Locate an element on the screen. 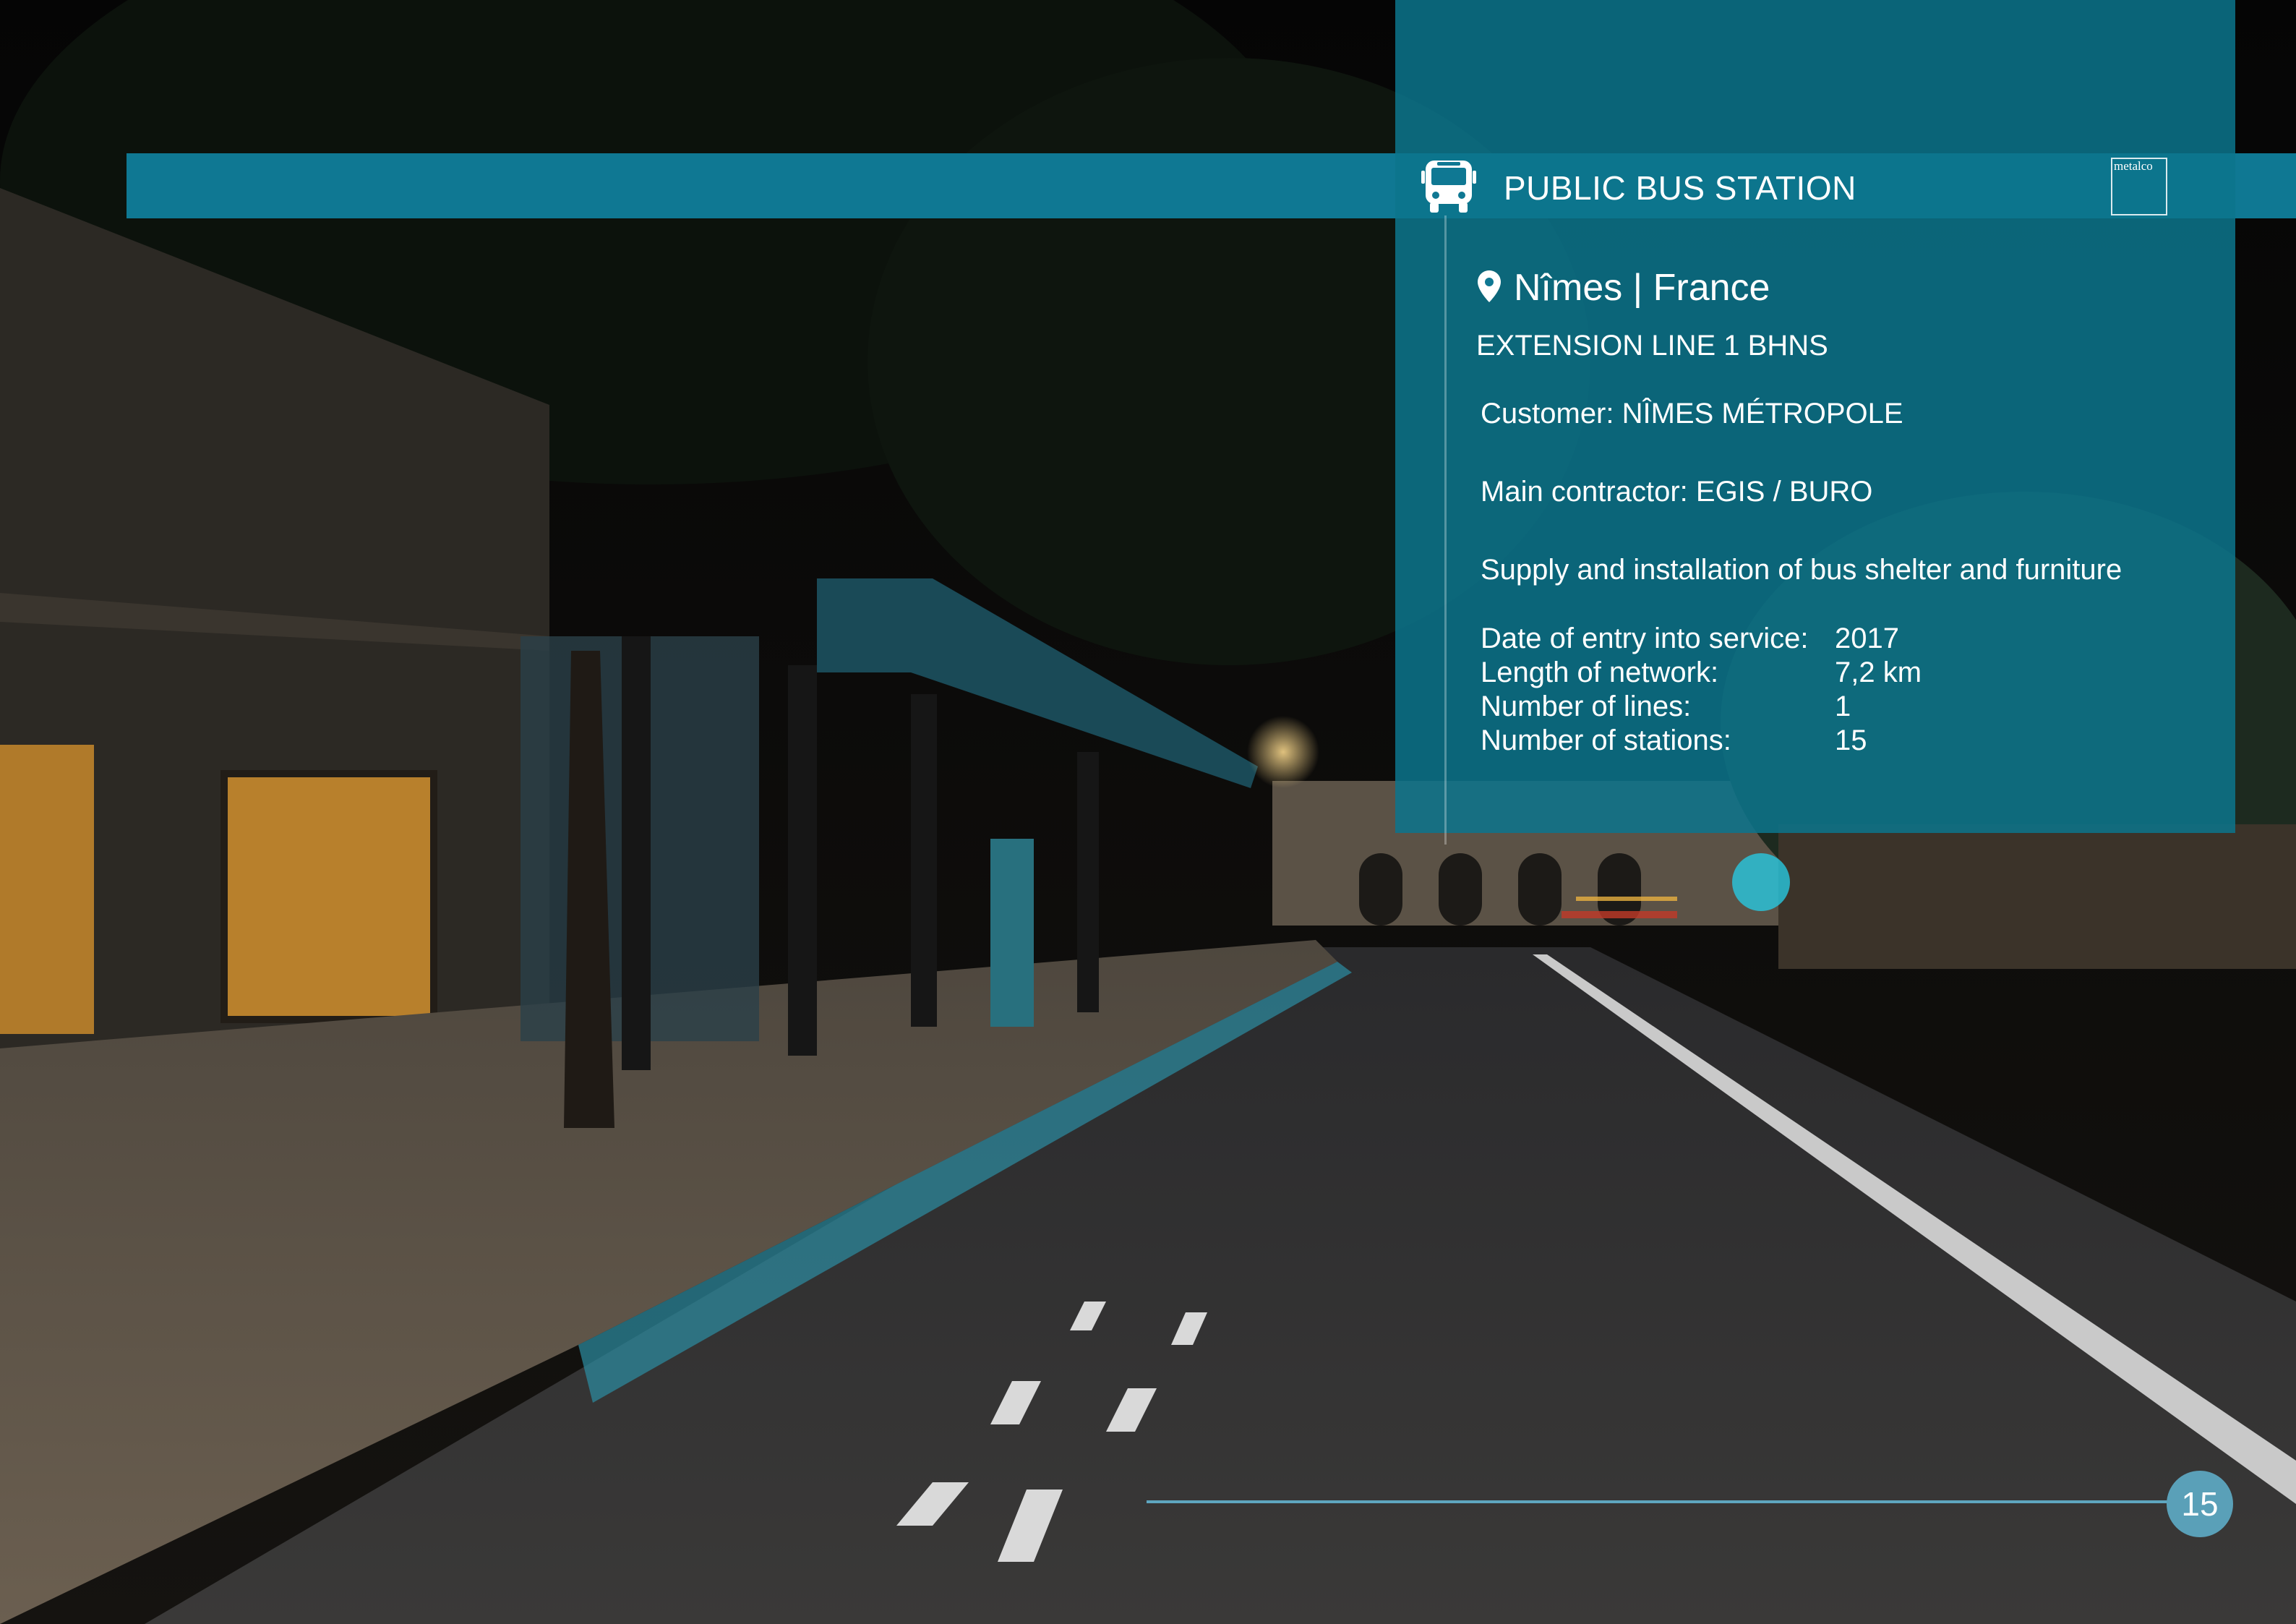  project-subtitle: EXTENSION LINE 1 BHNS is located at coordinates (1652, 346).